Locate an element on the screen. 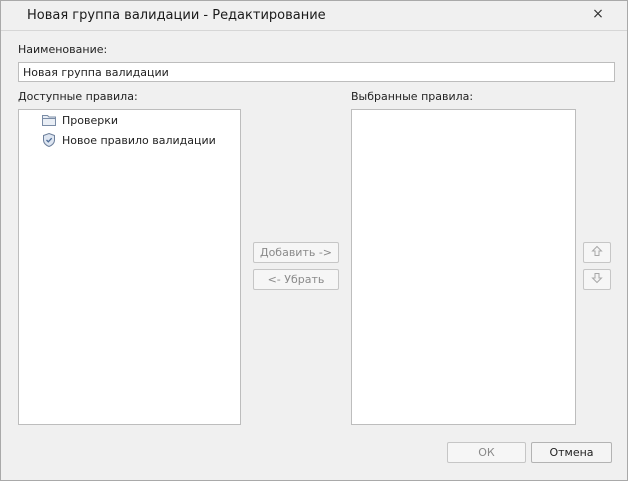 The height and width of the screenshot is (481, 628). arrow-down-icon is located at coordinates (597, 279).